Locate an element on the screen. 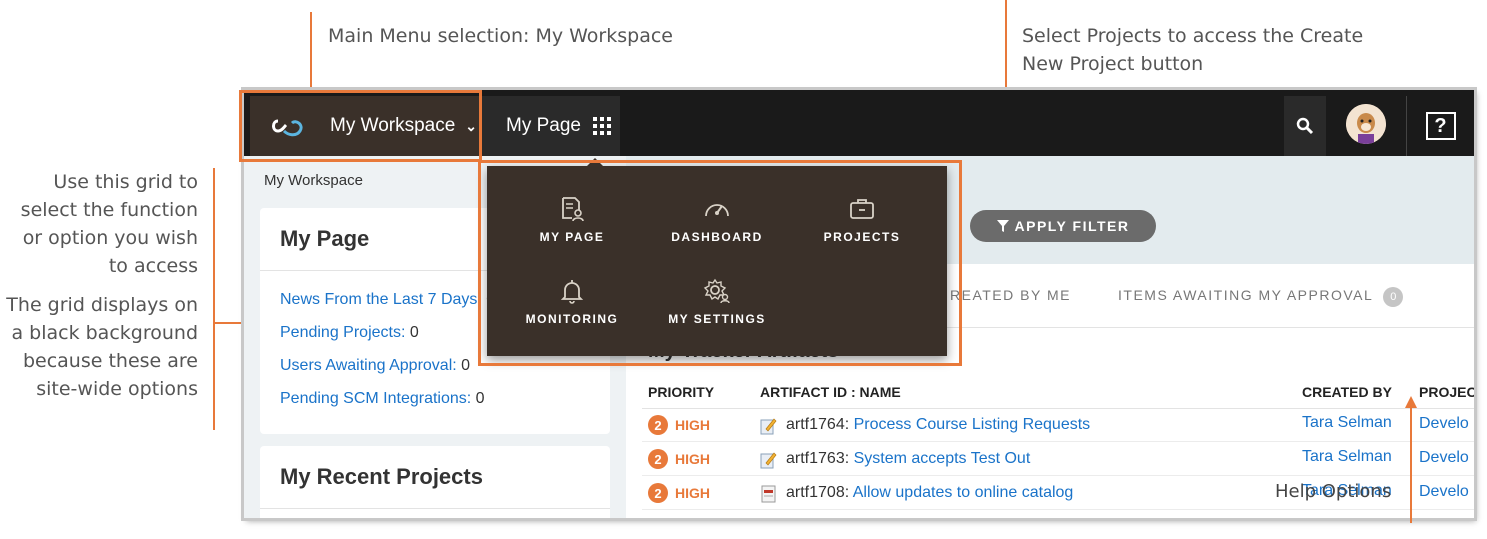 The height and width of the screenshot is (539, 1487). callout-black-line-1: The grid displays on is located at coordinates (102, 305).